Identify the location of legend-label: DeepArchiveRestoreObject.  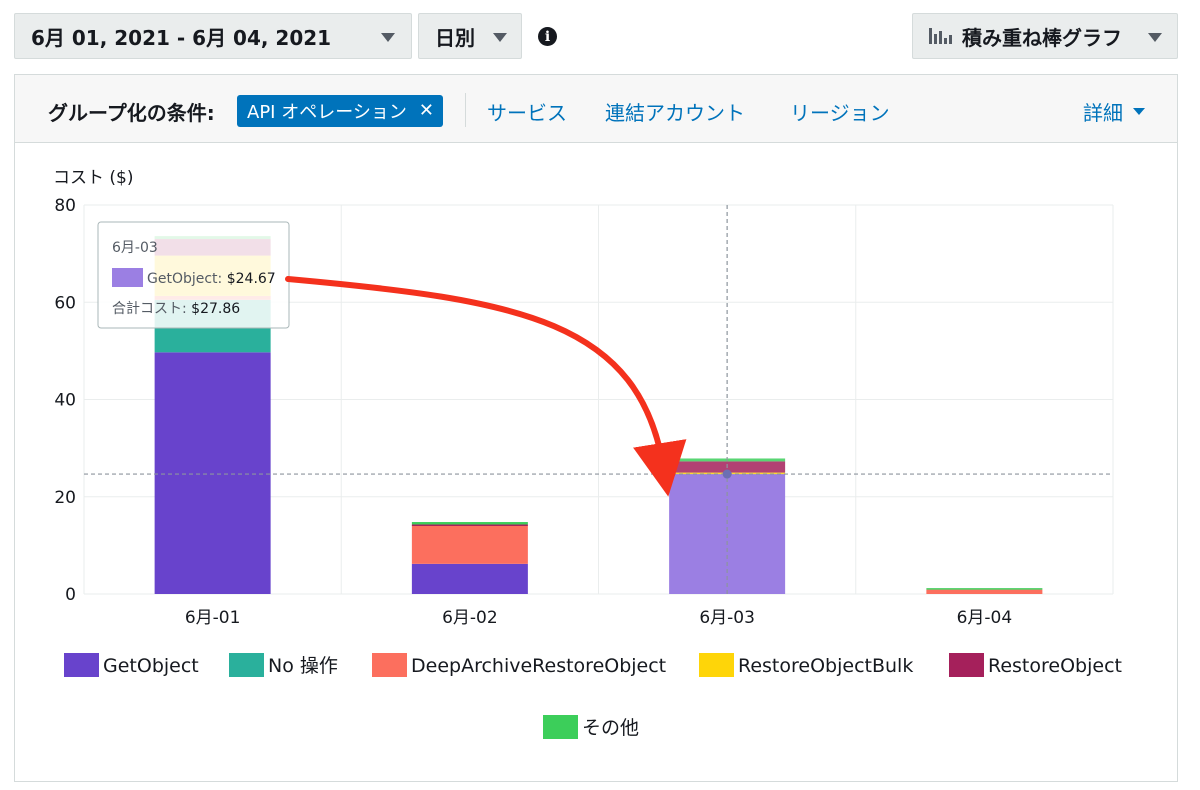
(538, 666).